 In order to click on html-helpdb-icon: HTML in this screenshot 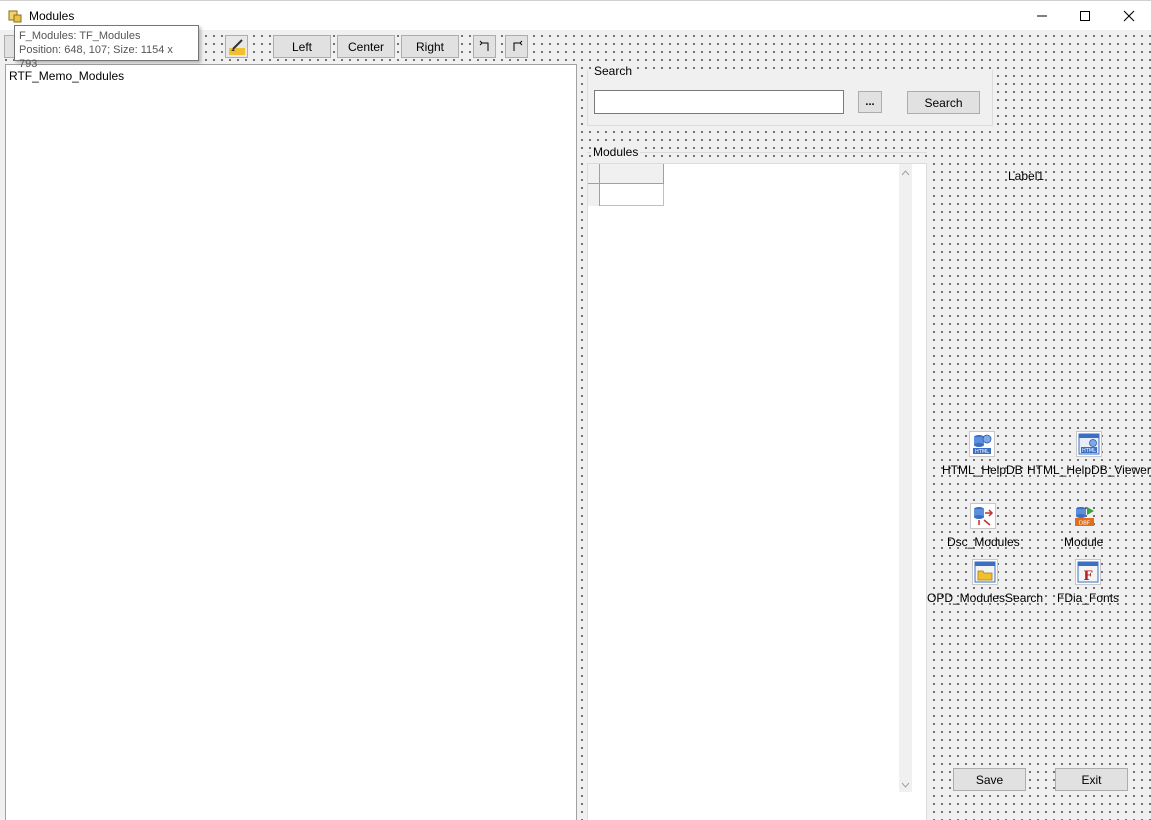, I will do `click(982, 444)`.